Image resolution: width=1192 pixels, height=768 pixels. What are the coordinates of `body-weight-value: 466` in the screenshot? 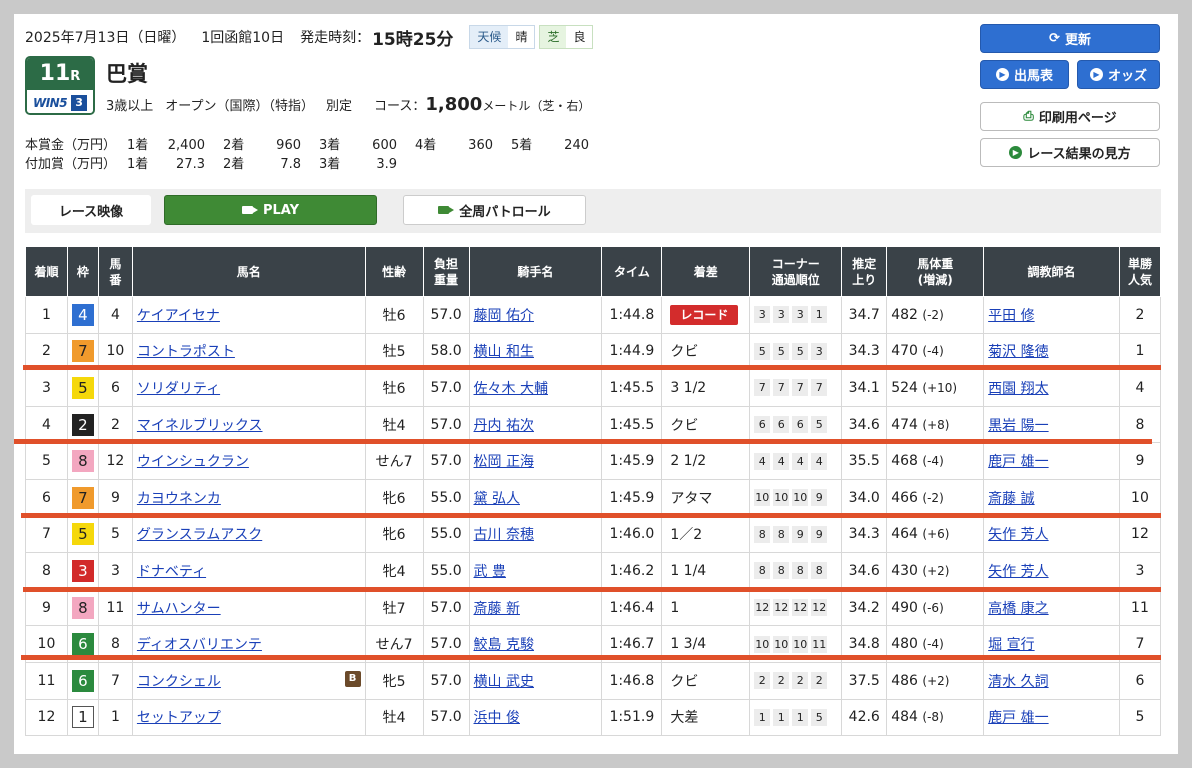 It's located at (904, 497).